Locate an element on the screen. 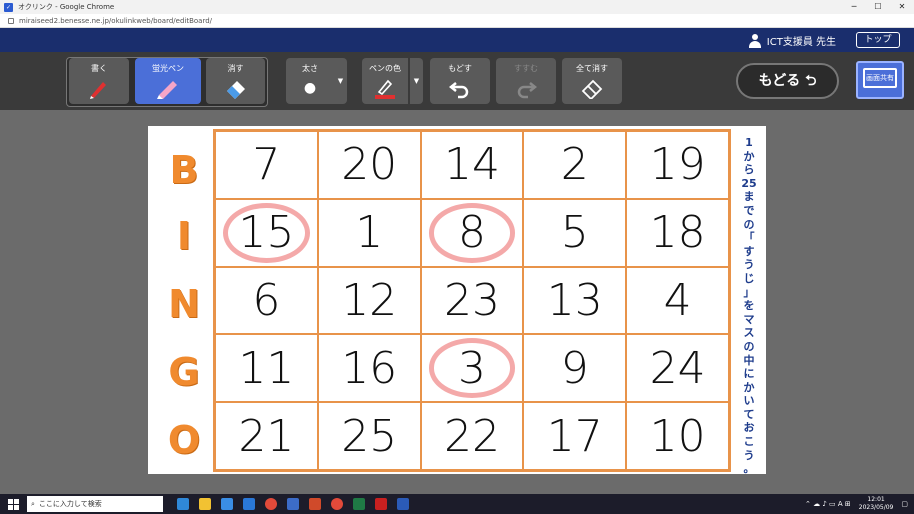 This screenshot has width=914, height=514. bingo-cell: 21 is located at coordinates (266, 436).